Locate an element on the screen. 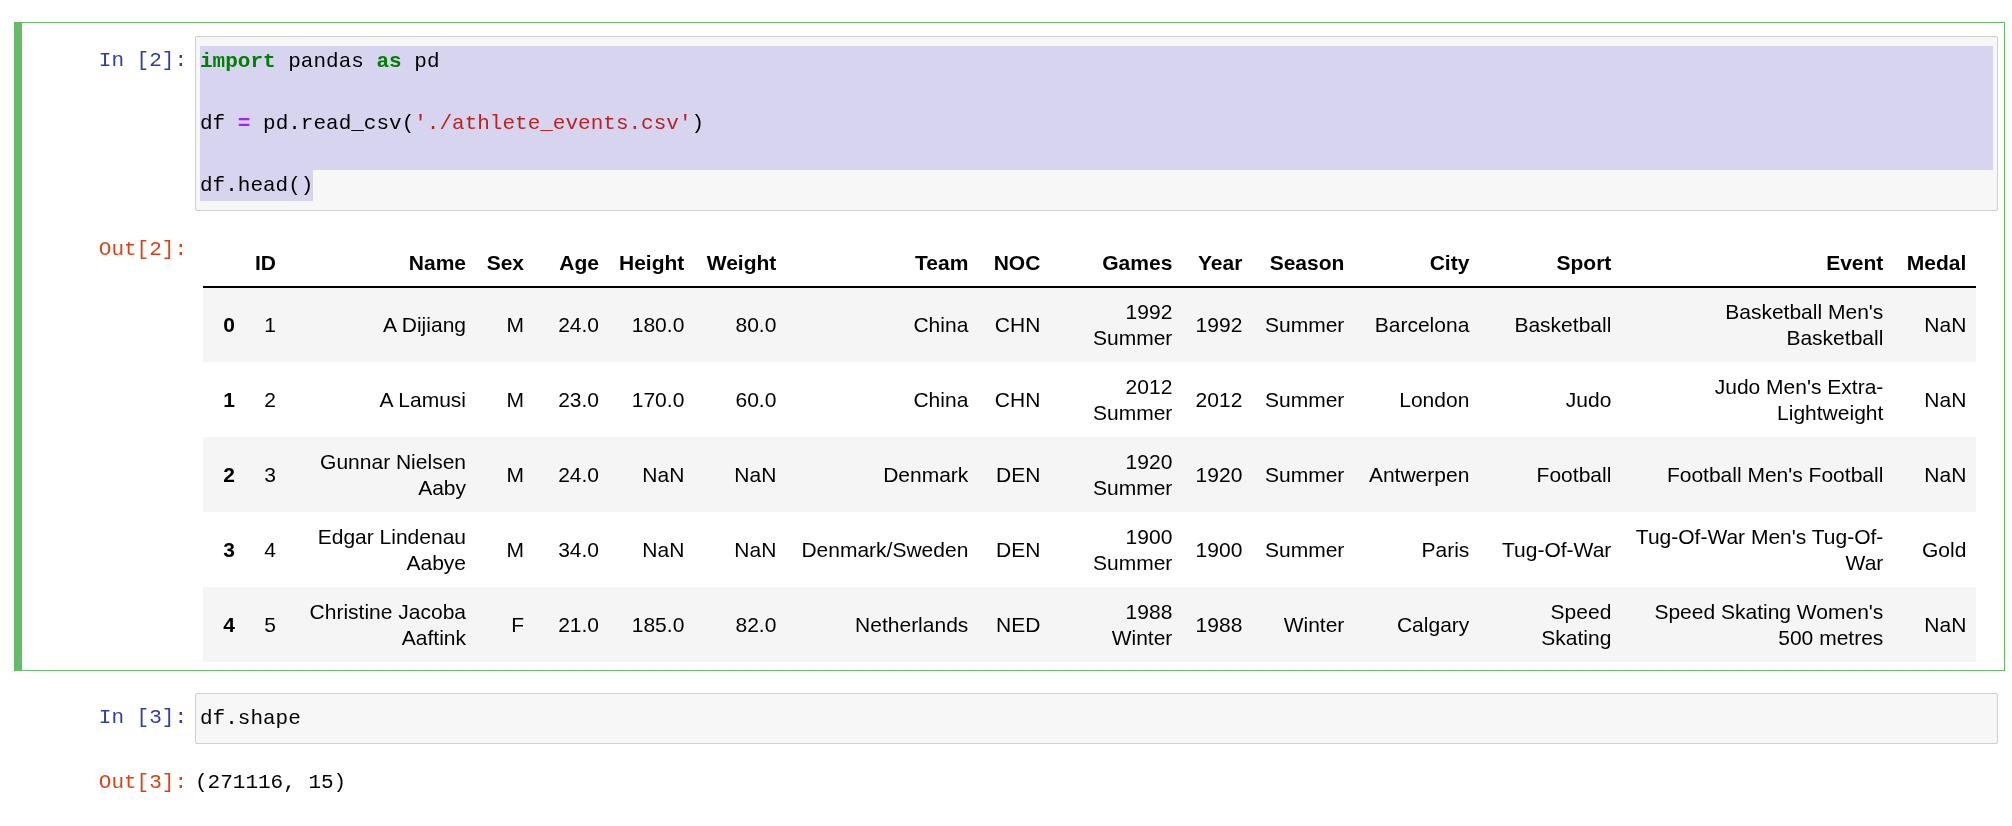 The width and height of the screenshot is (2012, 826). table-cell: 21.0 is located at coordinates (571, 624).